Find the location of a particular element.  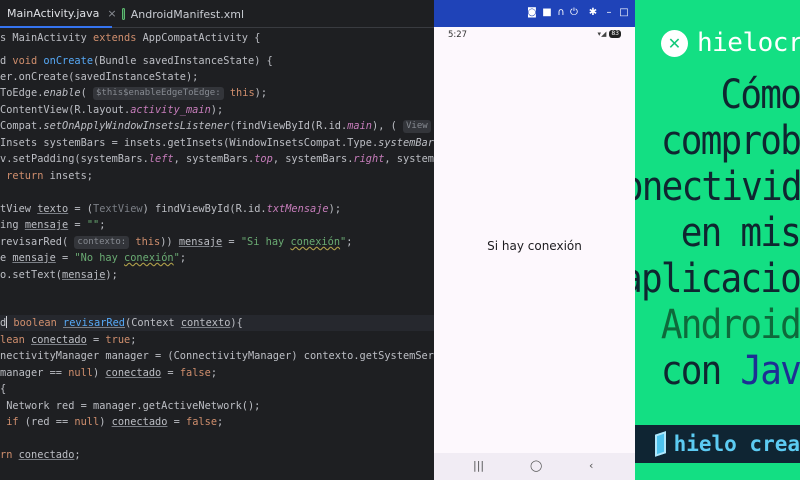

battery-icon: 83 is located at coordinates (615, 34).